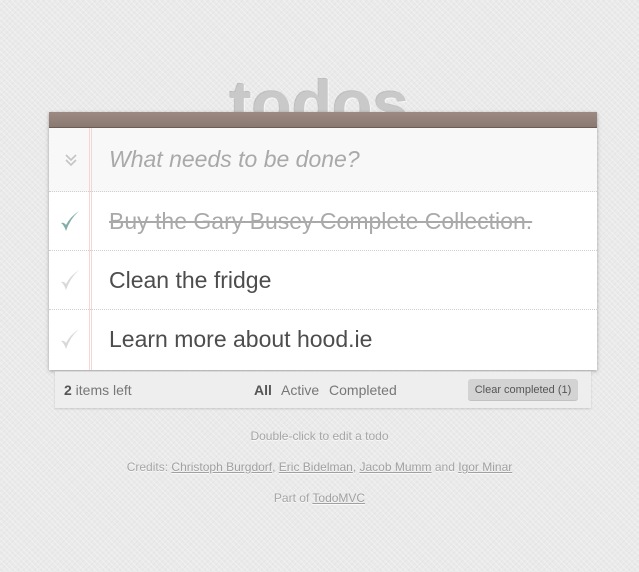 The width and height of the screenshot is (639, 572). What do you see at coordinates (293, 498) in the screenshot?
I see `part-of-prefix: Part of` at bounding box center [293, 498].